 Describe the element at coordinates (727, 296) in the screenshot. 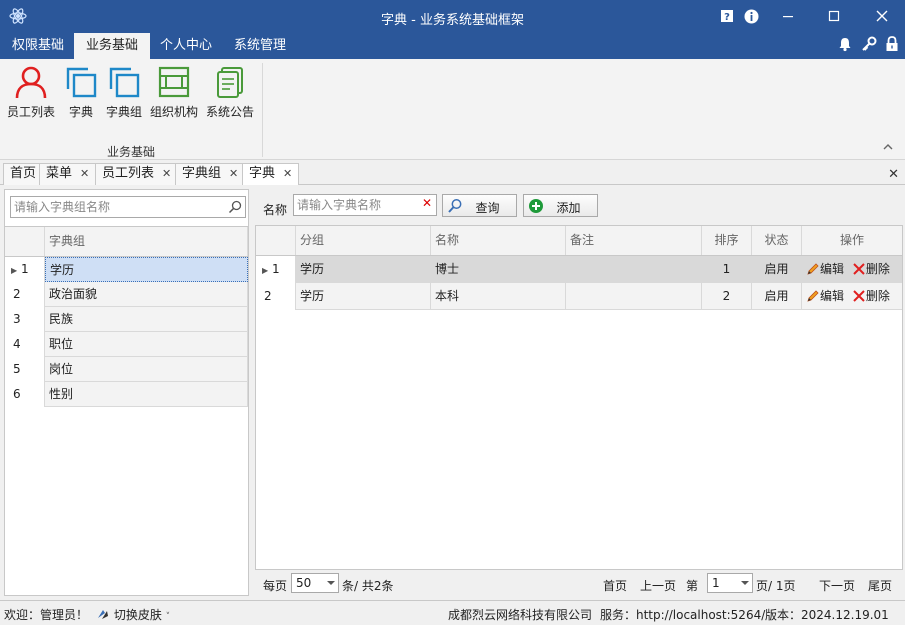

I see `order-cell: 2` at that location.